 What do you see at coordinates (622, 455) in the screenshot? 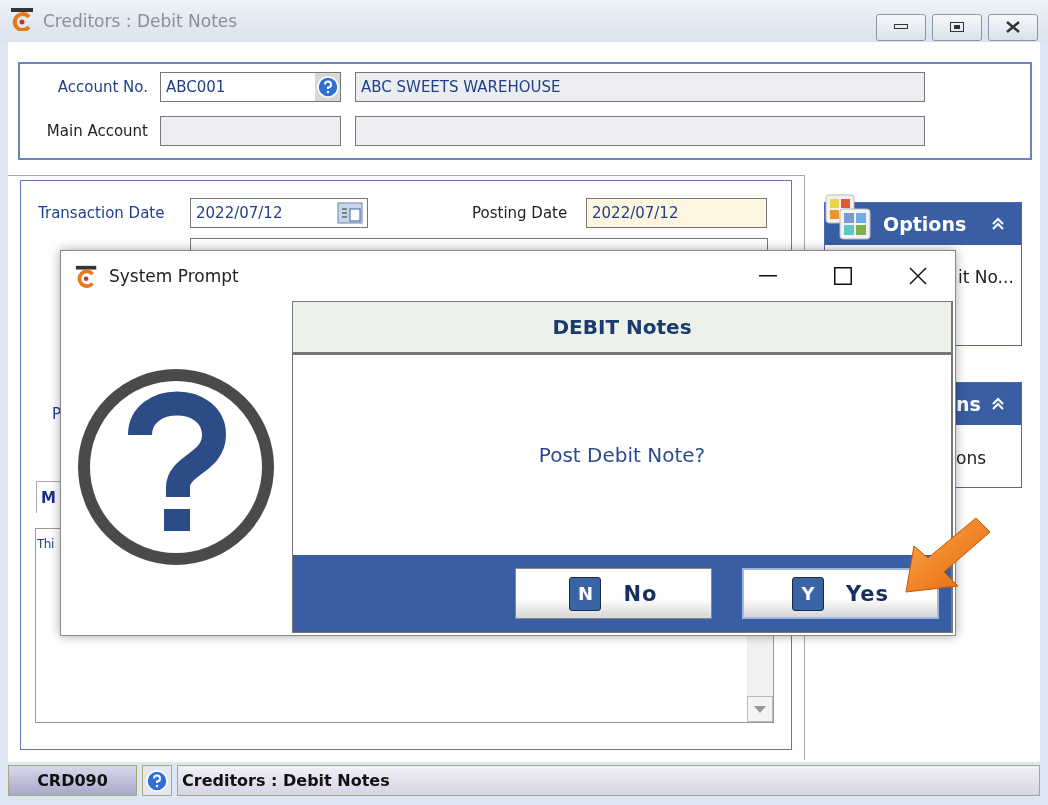
I see `dialog-message: Post Debit Note?` at bounding box center [622, 455].